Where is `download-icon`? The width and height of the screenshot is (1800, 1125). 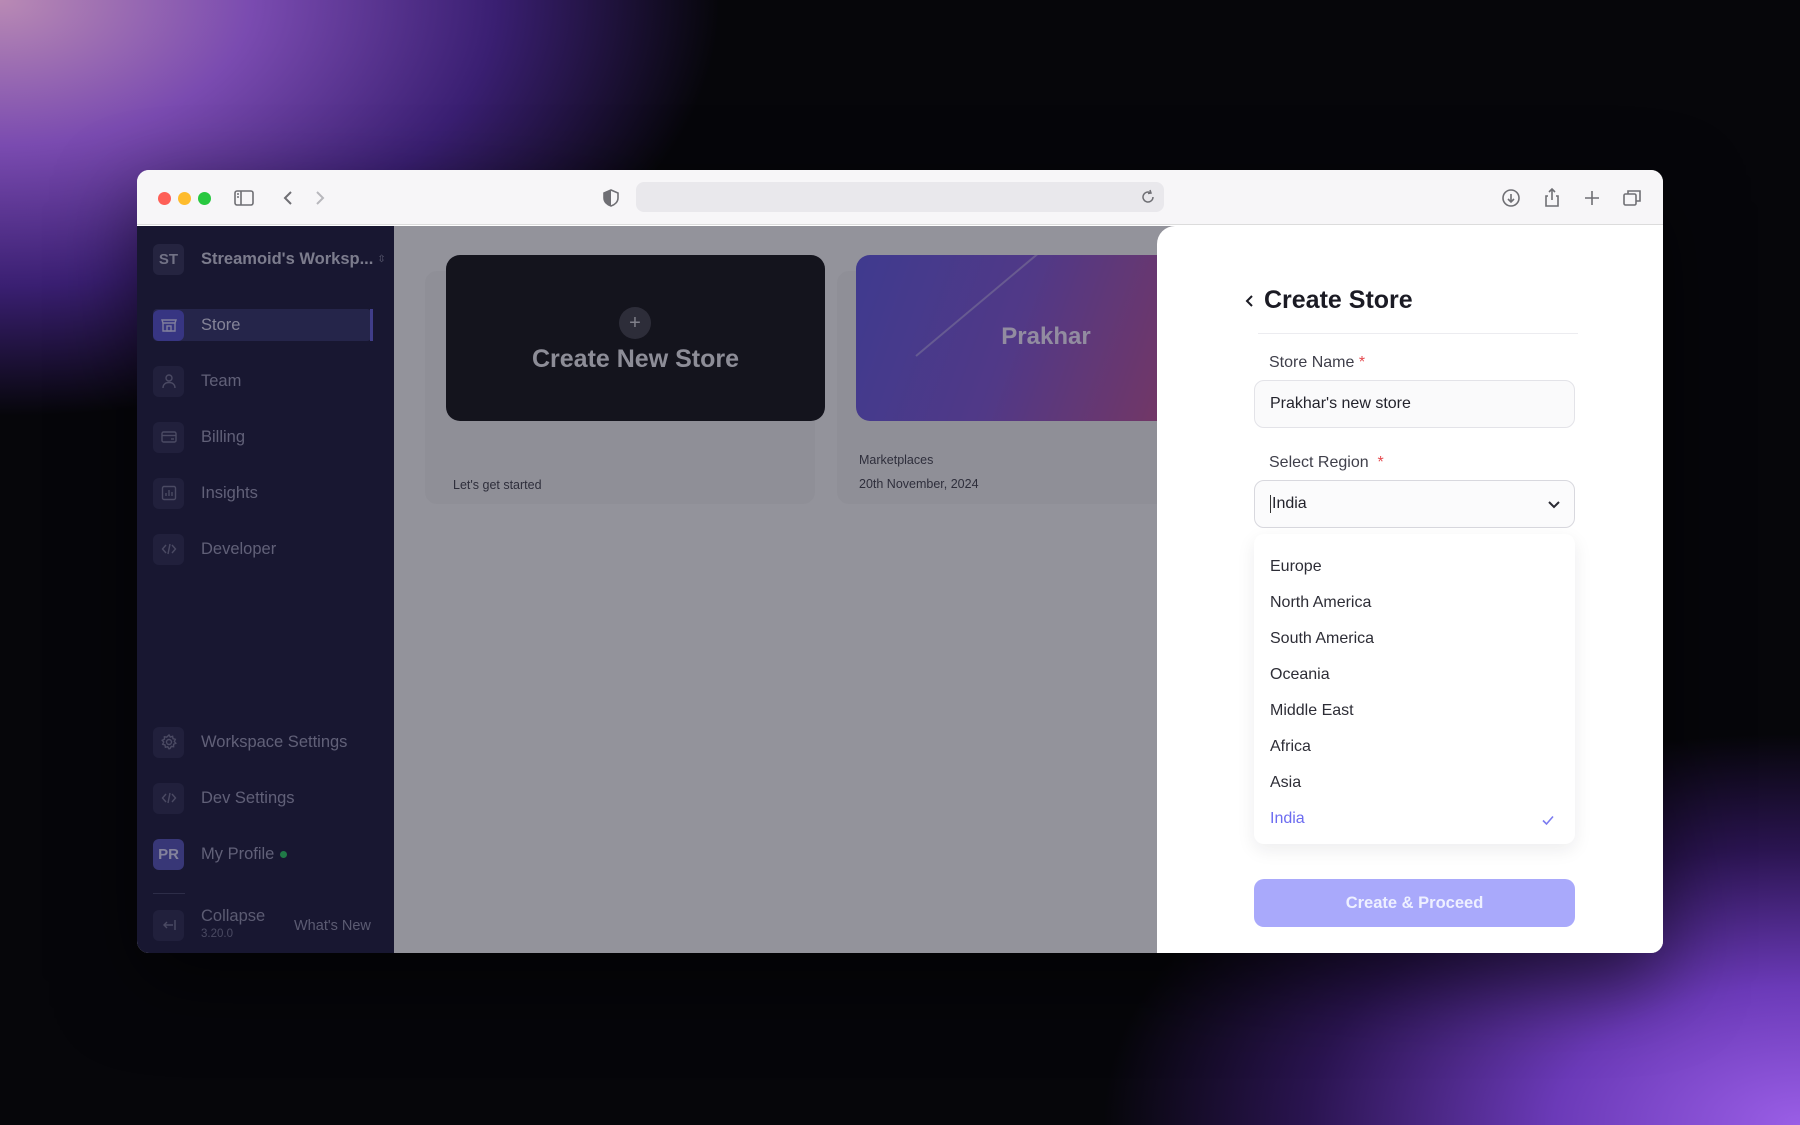 download-icon is located at coordinates (1511, 198).